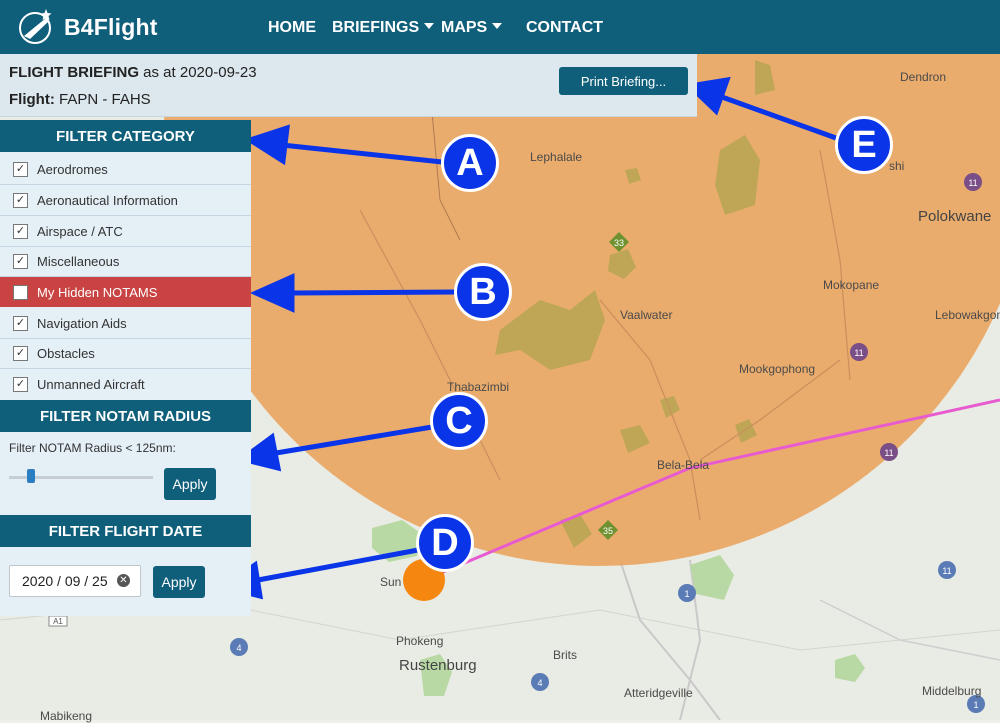  Describe the element at coordinates (111, 26) in the screenshot. I see `brand-name: B4Flight` at that location.